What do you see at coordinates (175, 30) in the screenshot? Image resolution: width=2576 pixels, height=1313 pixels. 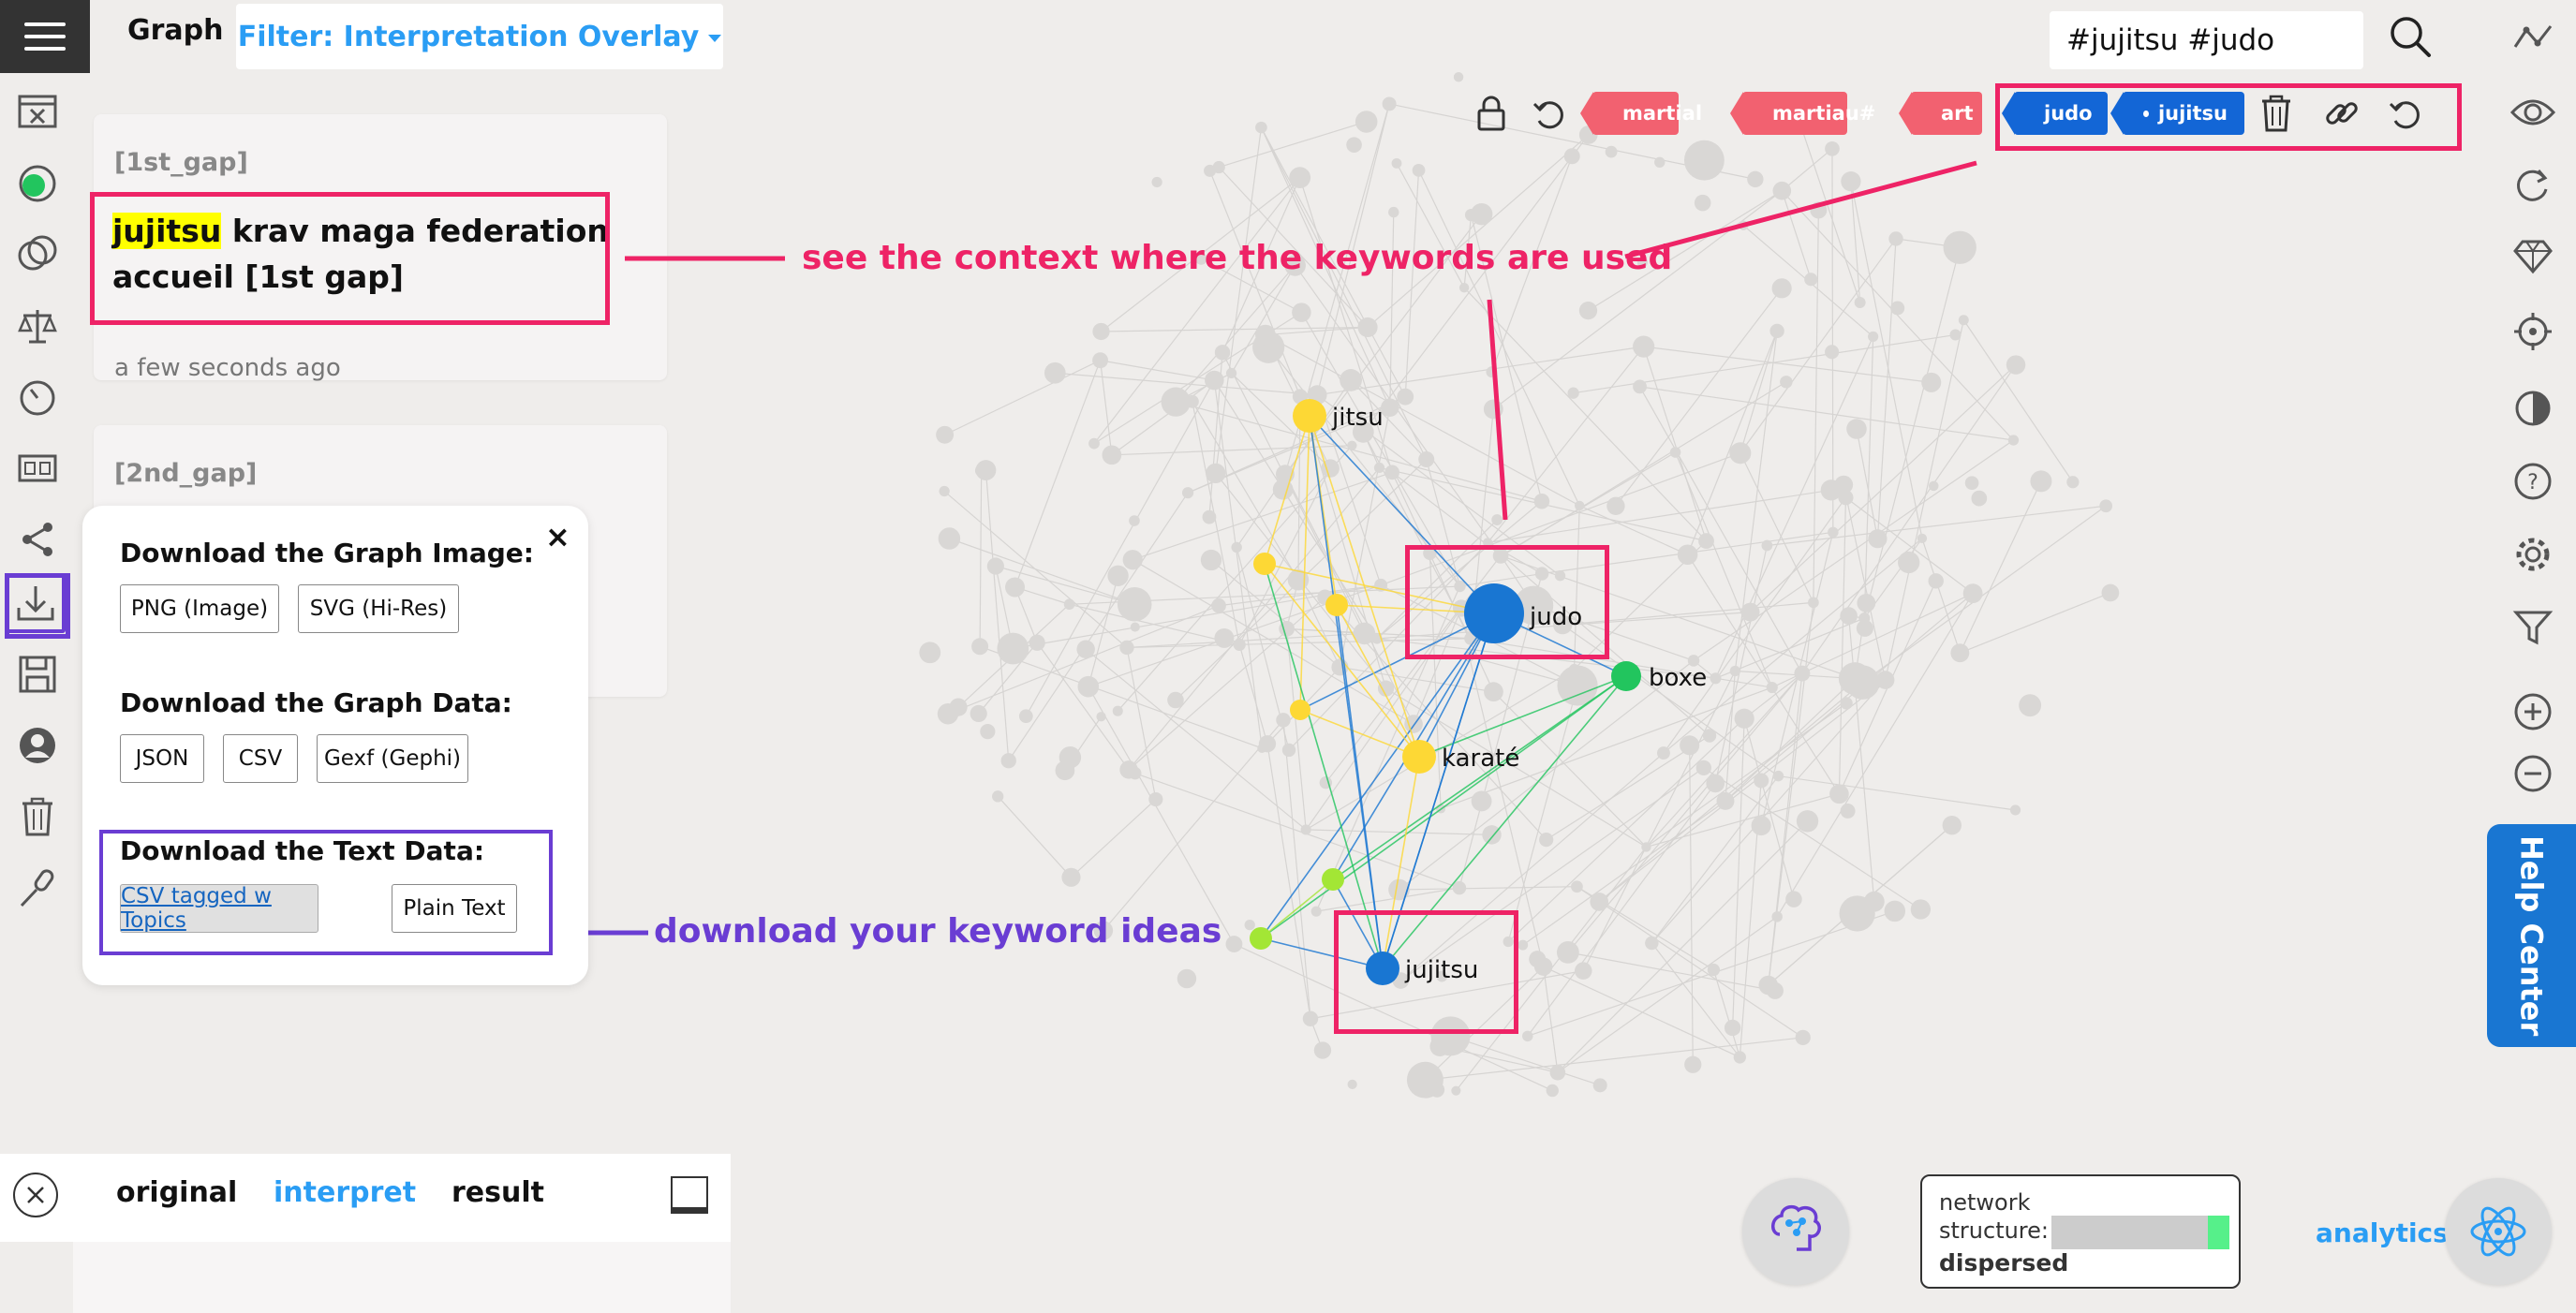 I see `page-title: Graph` at bounding box center [175, 30].